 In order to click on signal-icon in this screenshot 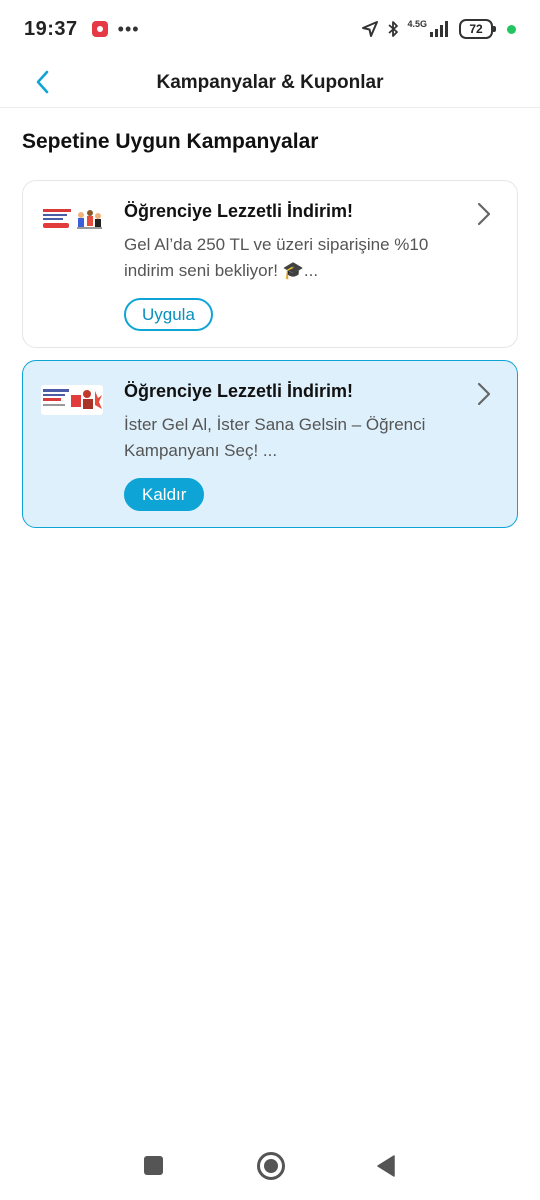, I will do `click(439, 29)`.